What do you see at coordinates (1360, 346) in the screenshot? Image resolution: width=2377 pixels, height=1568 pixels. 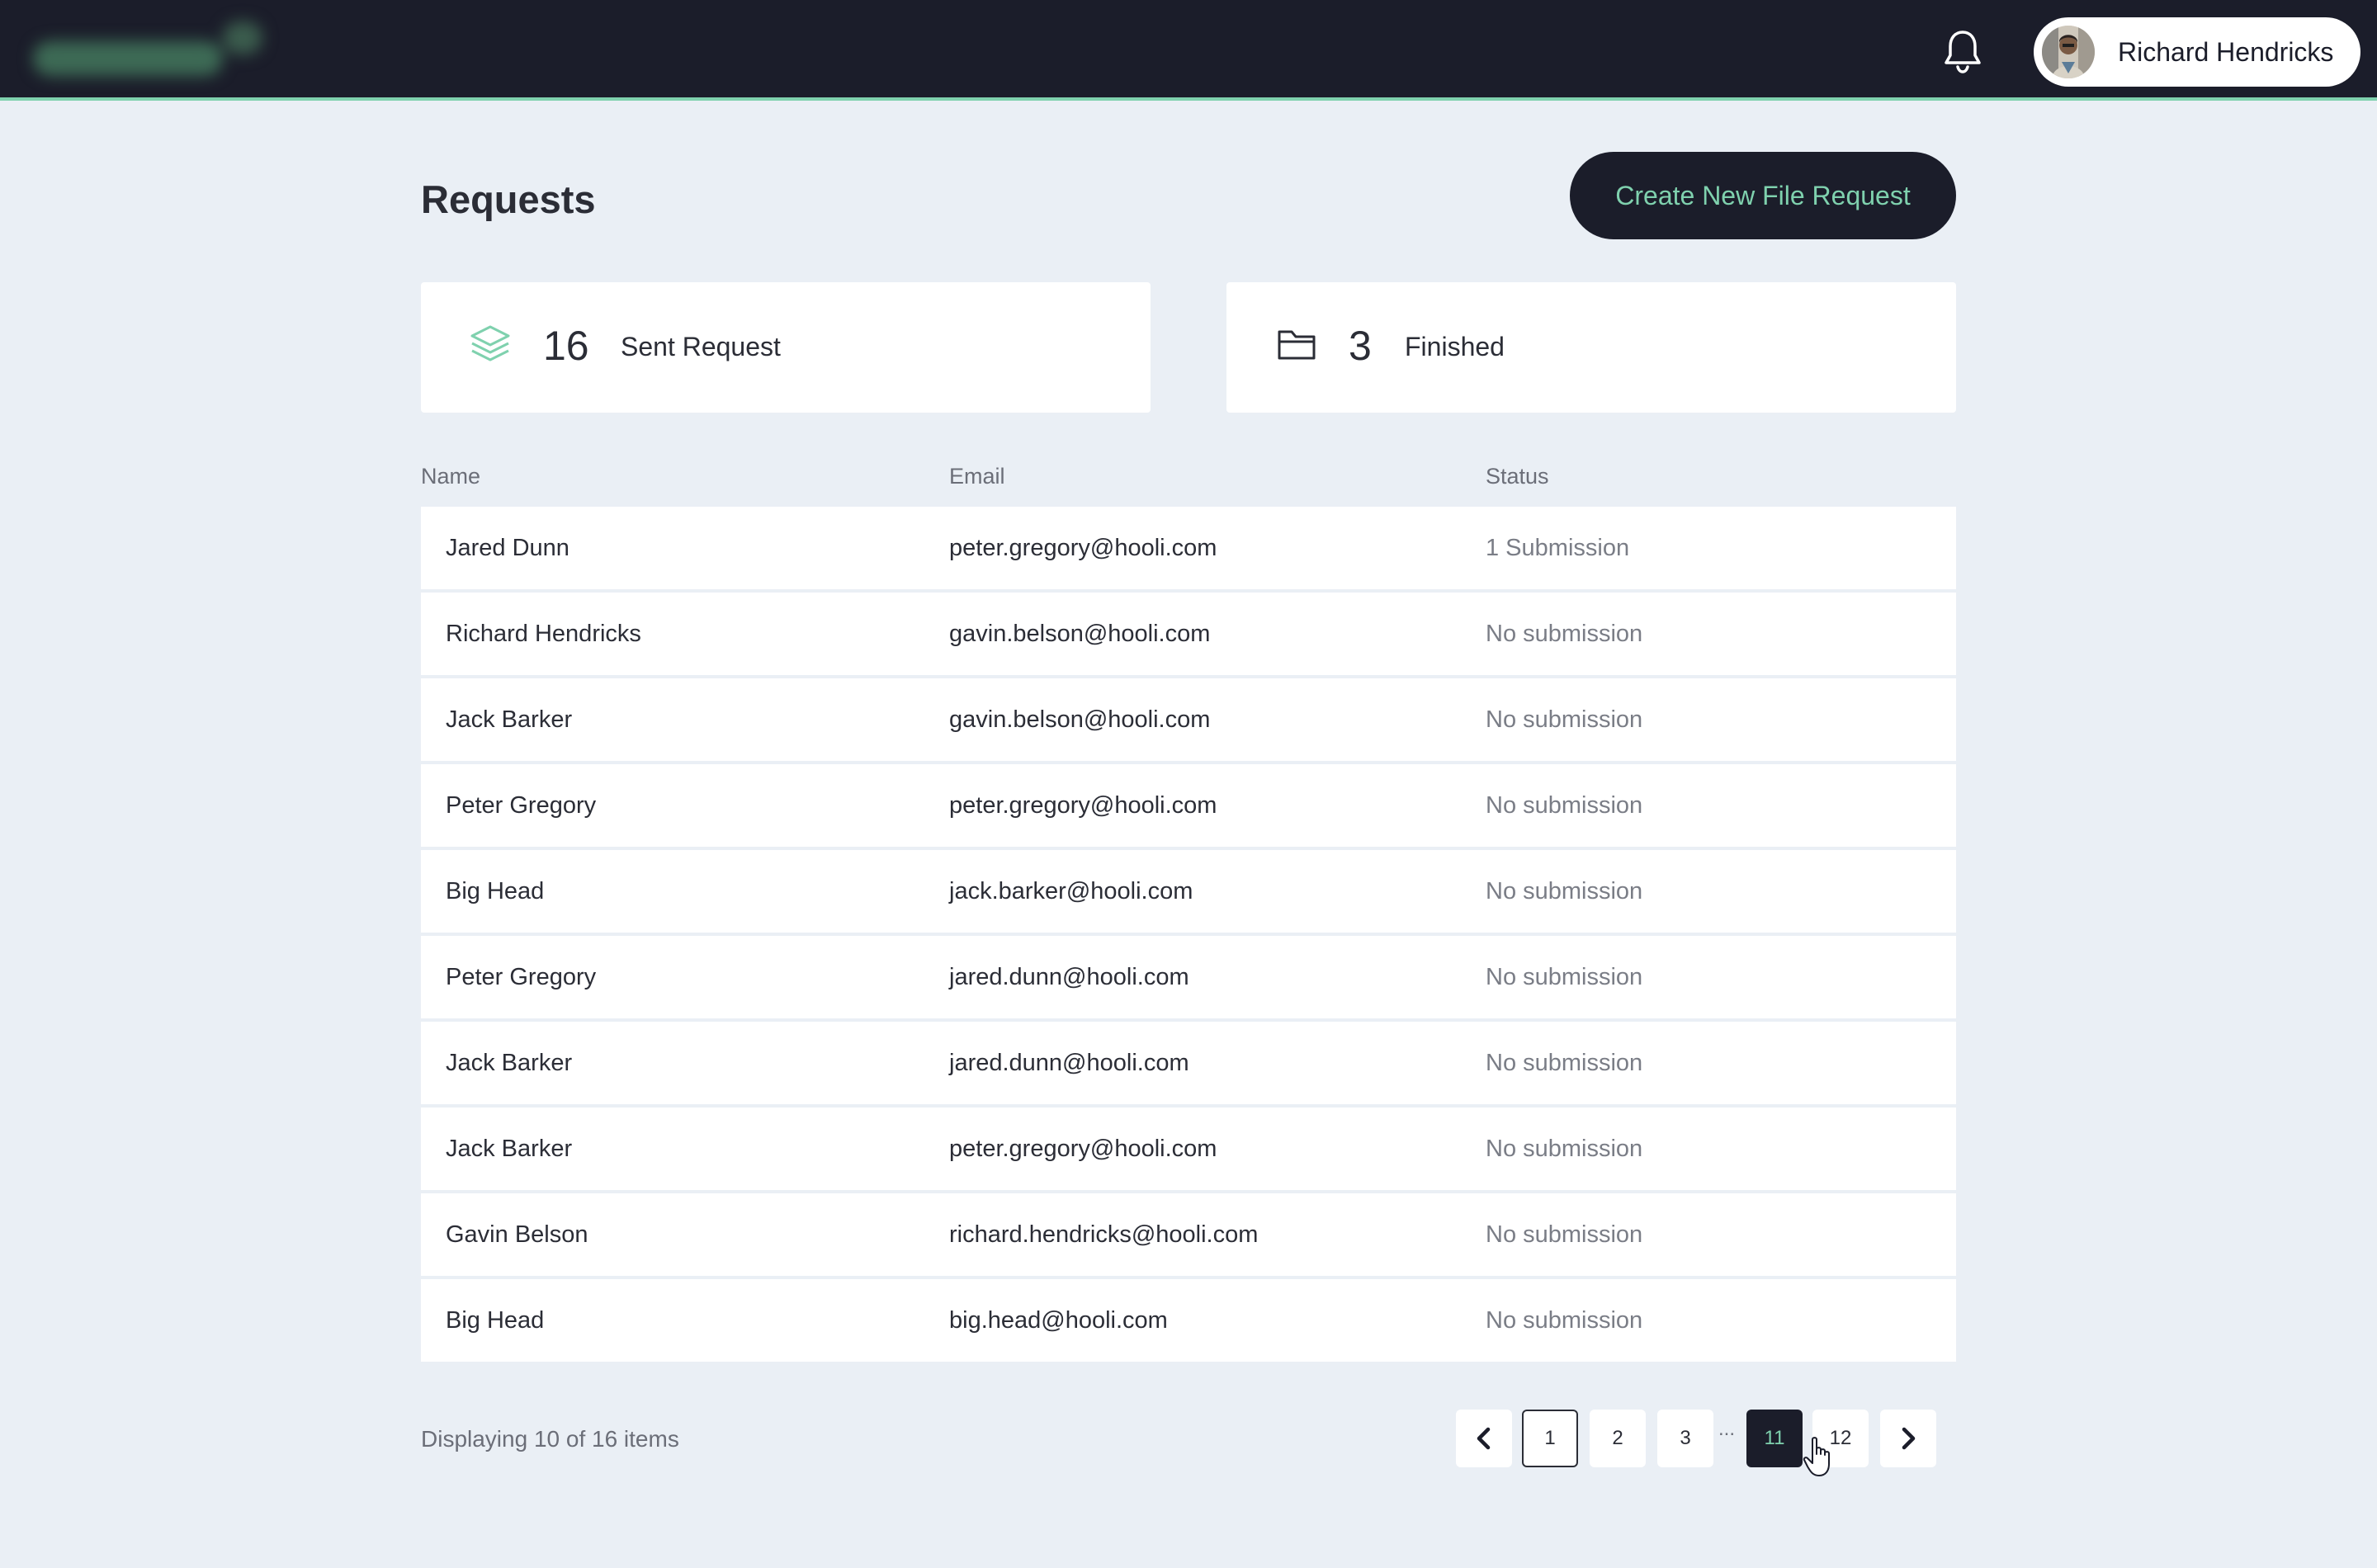 I see `finished-count: 3` at bounding box center [1360, 346].